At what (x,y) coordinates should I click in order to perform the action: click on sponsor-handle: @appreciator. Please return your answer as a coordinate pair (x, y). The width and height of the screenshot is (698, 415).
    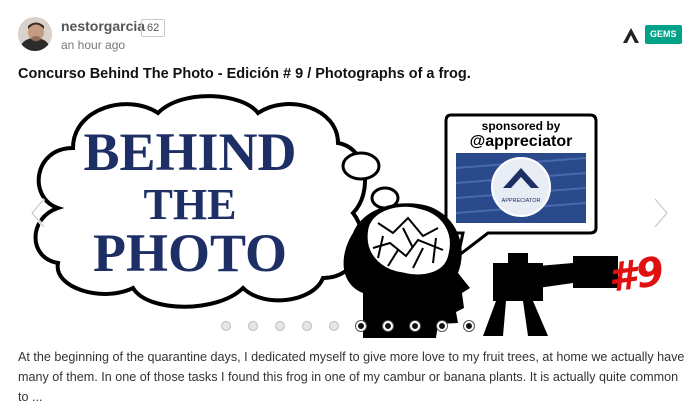
    Looking at the image, I should click on (521, 141).